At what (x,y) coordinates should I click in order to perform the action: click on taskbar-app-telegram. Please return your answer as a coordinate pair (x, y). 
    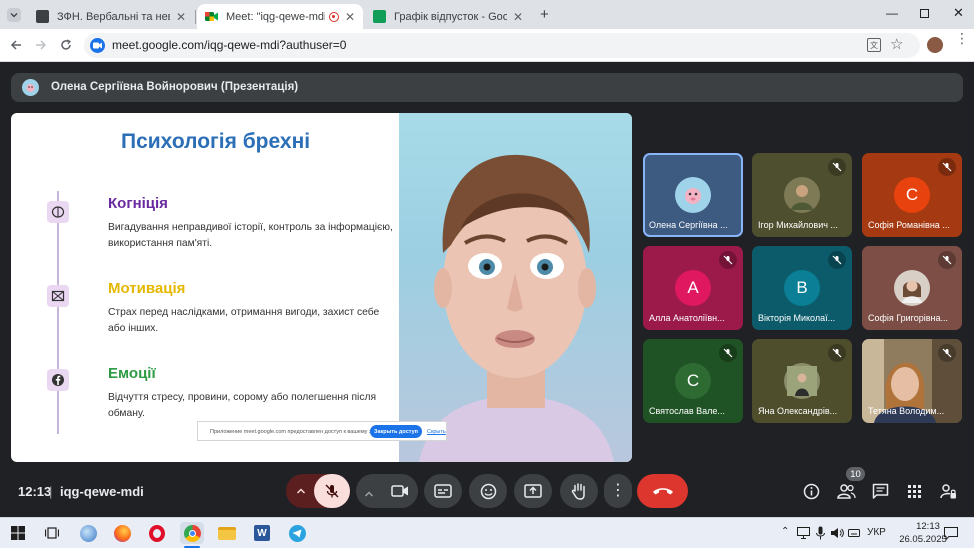
    Looking at the image, I should click on (297, 533).